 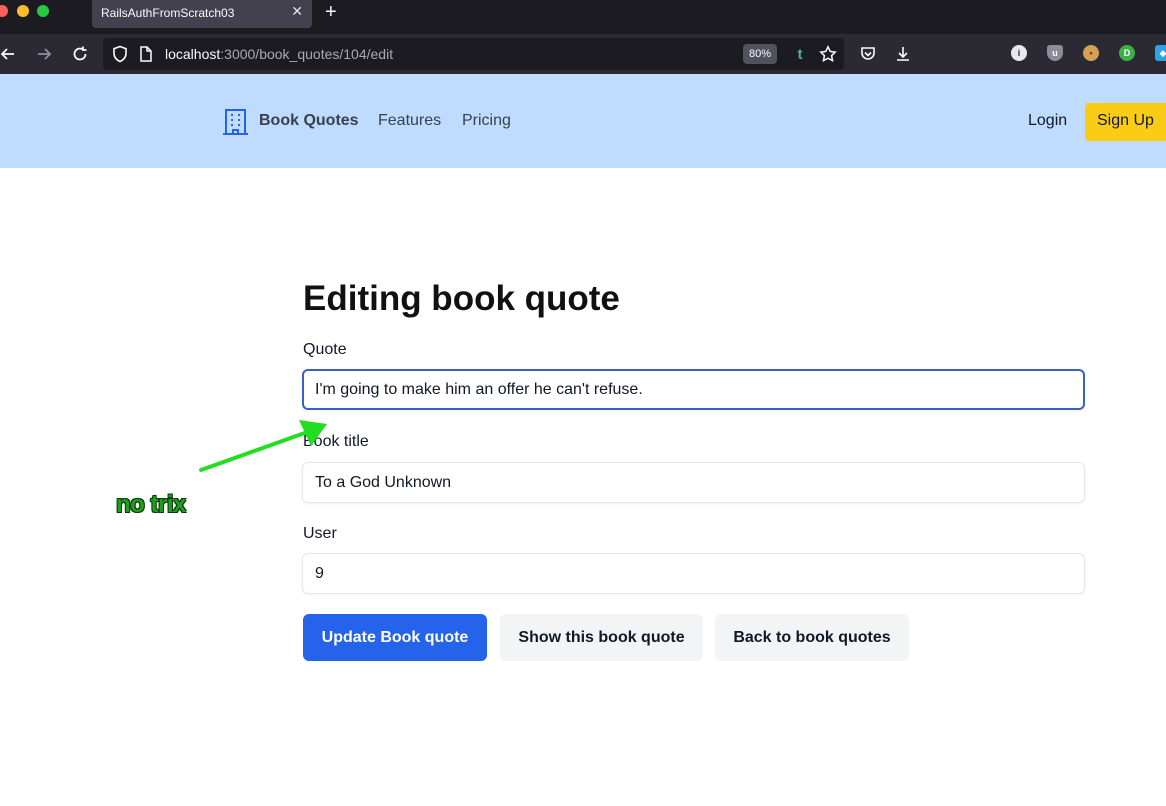 I want to click on cookie-extension-icon: •, so click(x=1091, y=53).